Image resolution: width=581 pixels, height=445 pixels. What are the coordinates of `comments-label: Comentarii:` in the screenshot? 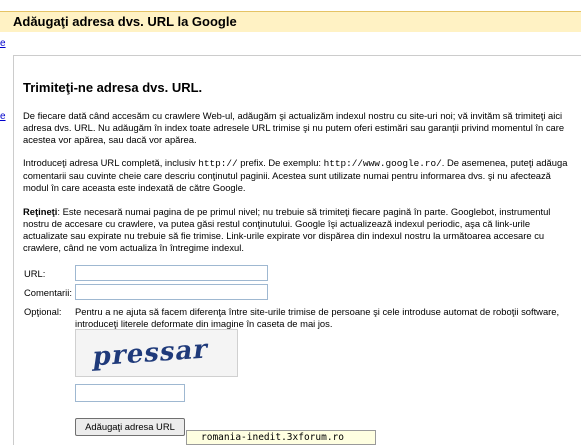 It's located at (48, 292).